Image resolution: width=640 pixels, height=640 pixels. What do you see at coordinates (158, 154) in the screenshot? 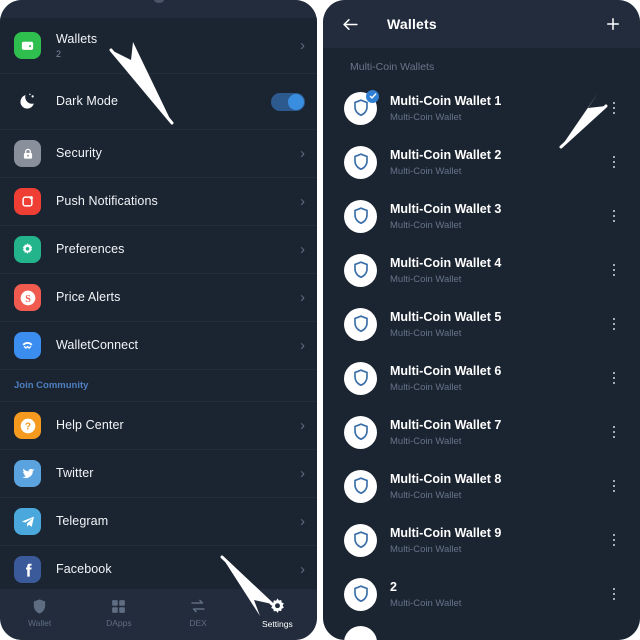
I see `sidebar-item-security: Security ›` at bounding box center [158, 154].